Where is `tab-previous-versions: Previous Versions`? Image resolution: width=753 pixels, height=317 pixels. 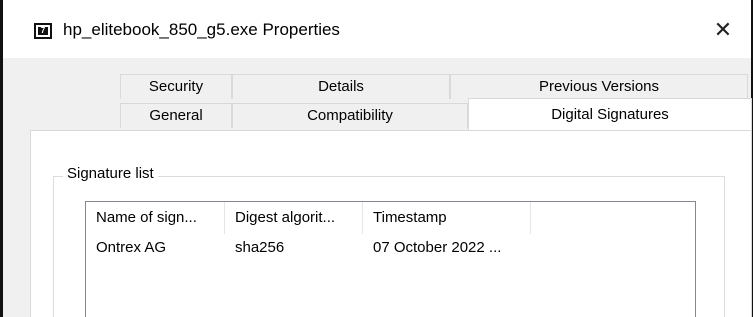 tab-previous-versions: Previous Versions is located at coordinates (599, 86).